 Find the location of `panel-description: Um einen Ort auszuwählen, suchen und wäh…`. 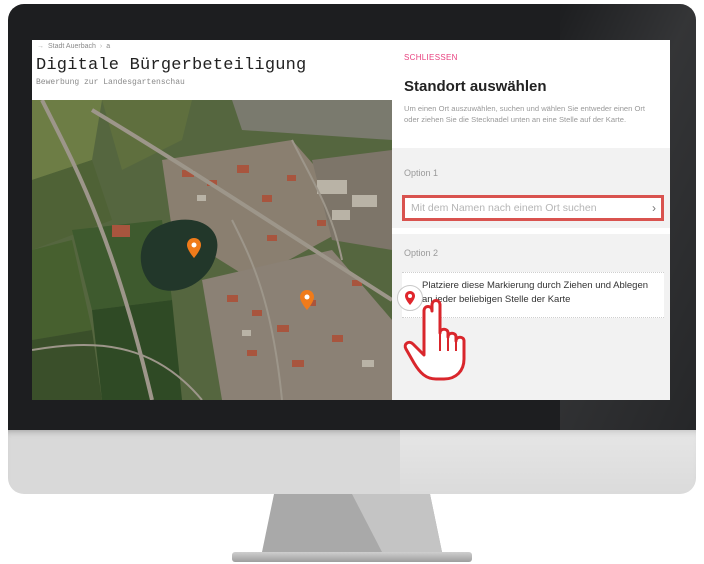

panel-description: Um einen Ort auszuwählen, suchen und wäh… is located at coordinates (525, 114).